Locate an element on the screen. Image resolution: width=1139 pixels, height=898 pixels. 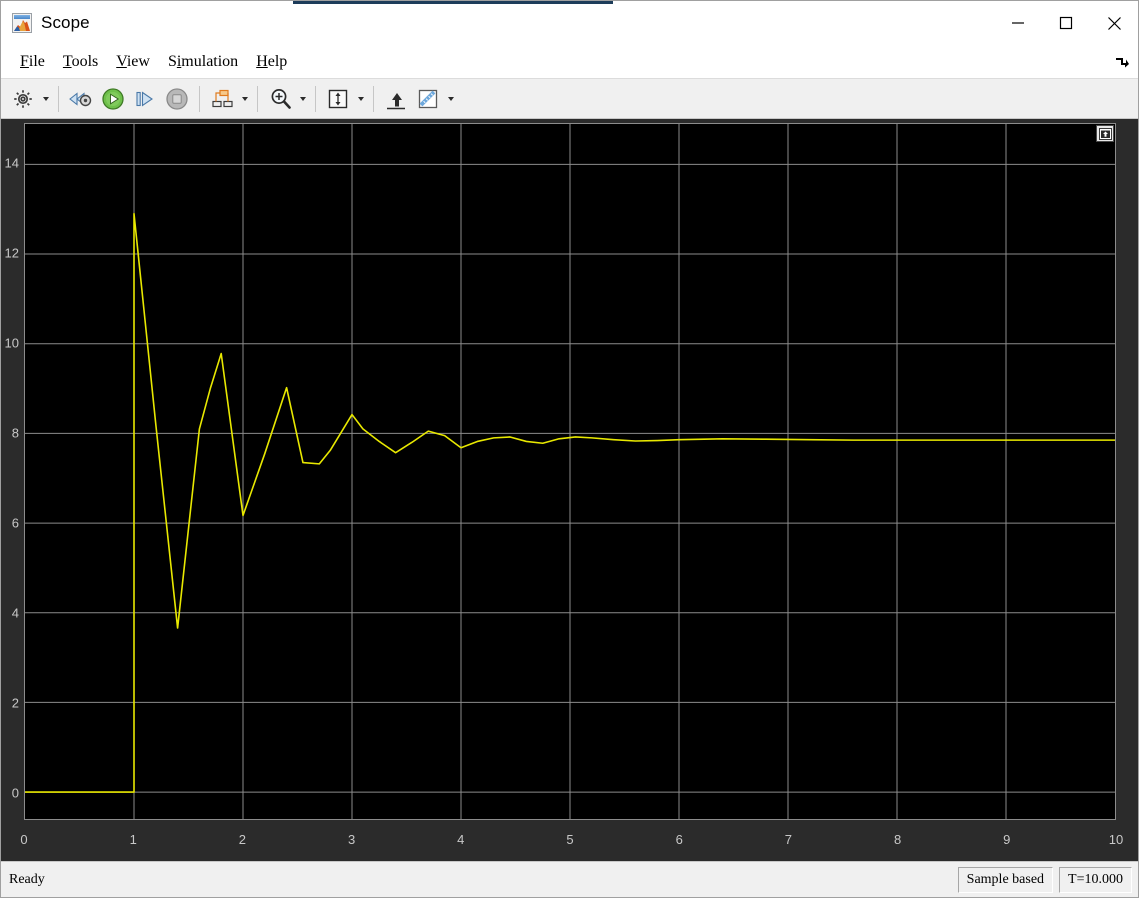
expand-axes-icon is located at coordinates (1105, 133).